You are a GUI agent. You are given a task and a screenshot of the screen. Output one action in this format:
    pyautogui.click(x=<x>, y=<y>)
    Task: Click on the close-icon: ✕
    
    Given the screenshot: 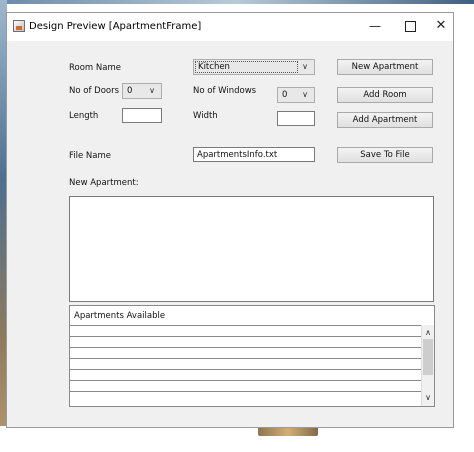 What is the action you would take?
    pyautogui.click(x=441, y=25)
    